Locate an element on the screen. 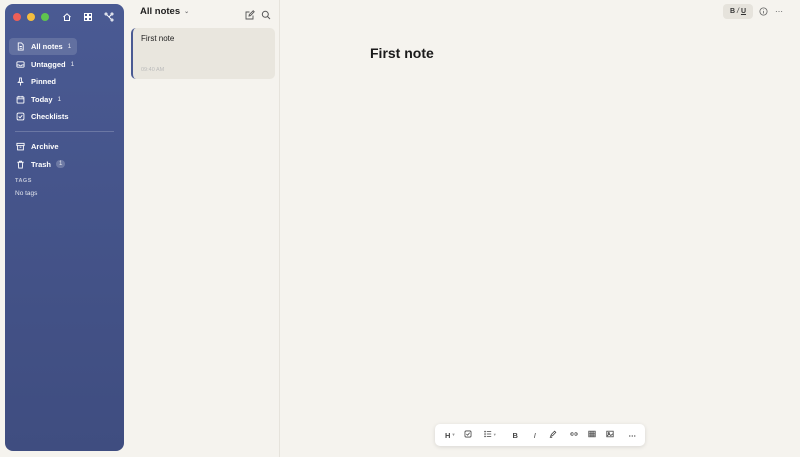 The image size is (800, 457). window-controls is located at coordinates (31, 17).